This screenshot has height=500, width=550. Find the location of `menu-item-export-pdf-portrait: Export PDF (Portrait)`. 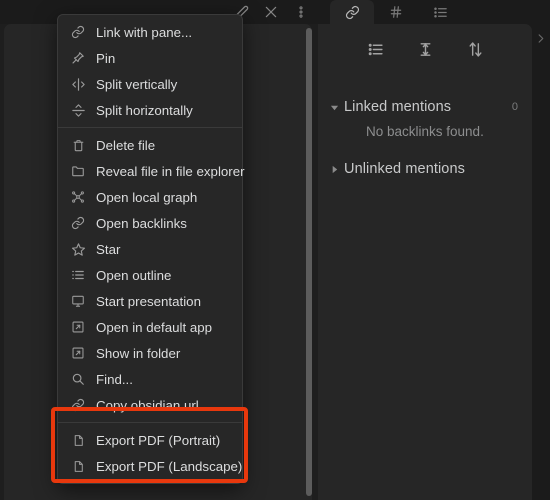

menu-item-export-pdf-portrait: Export PDF (Portrait) is located at coordinates (150, 440).